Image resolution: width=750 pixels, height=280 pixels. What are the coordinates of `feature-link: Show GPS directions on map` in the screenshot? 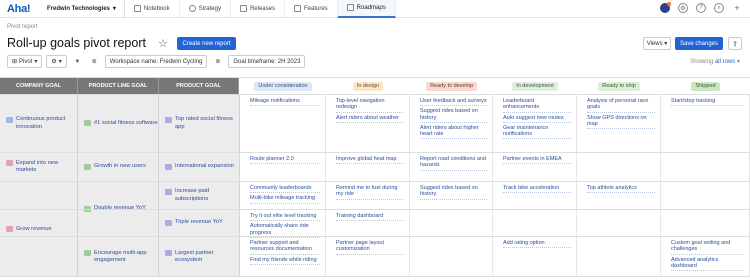 It's located at (621, 122).